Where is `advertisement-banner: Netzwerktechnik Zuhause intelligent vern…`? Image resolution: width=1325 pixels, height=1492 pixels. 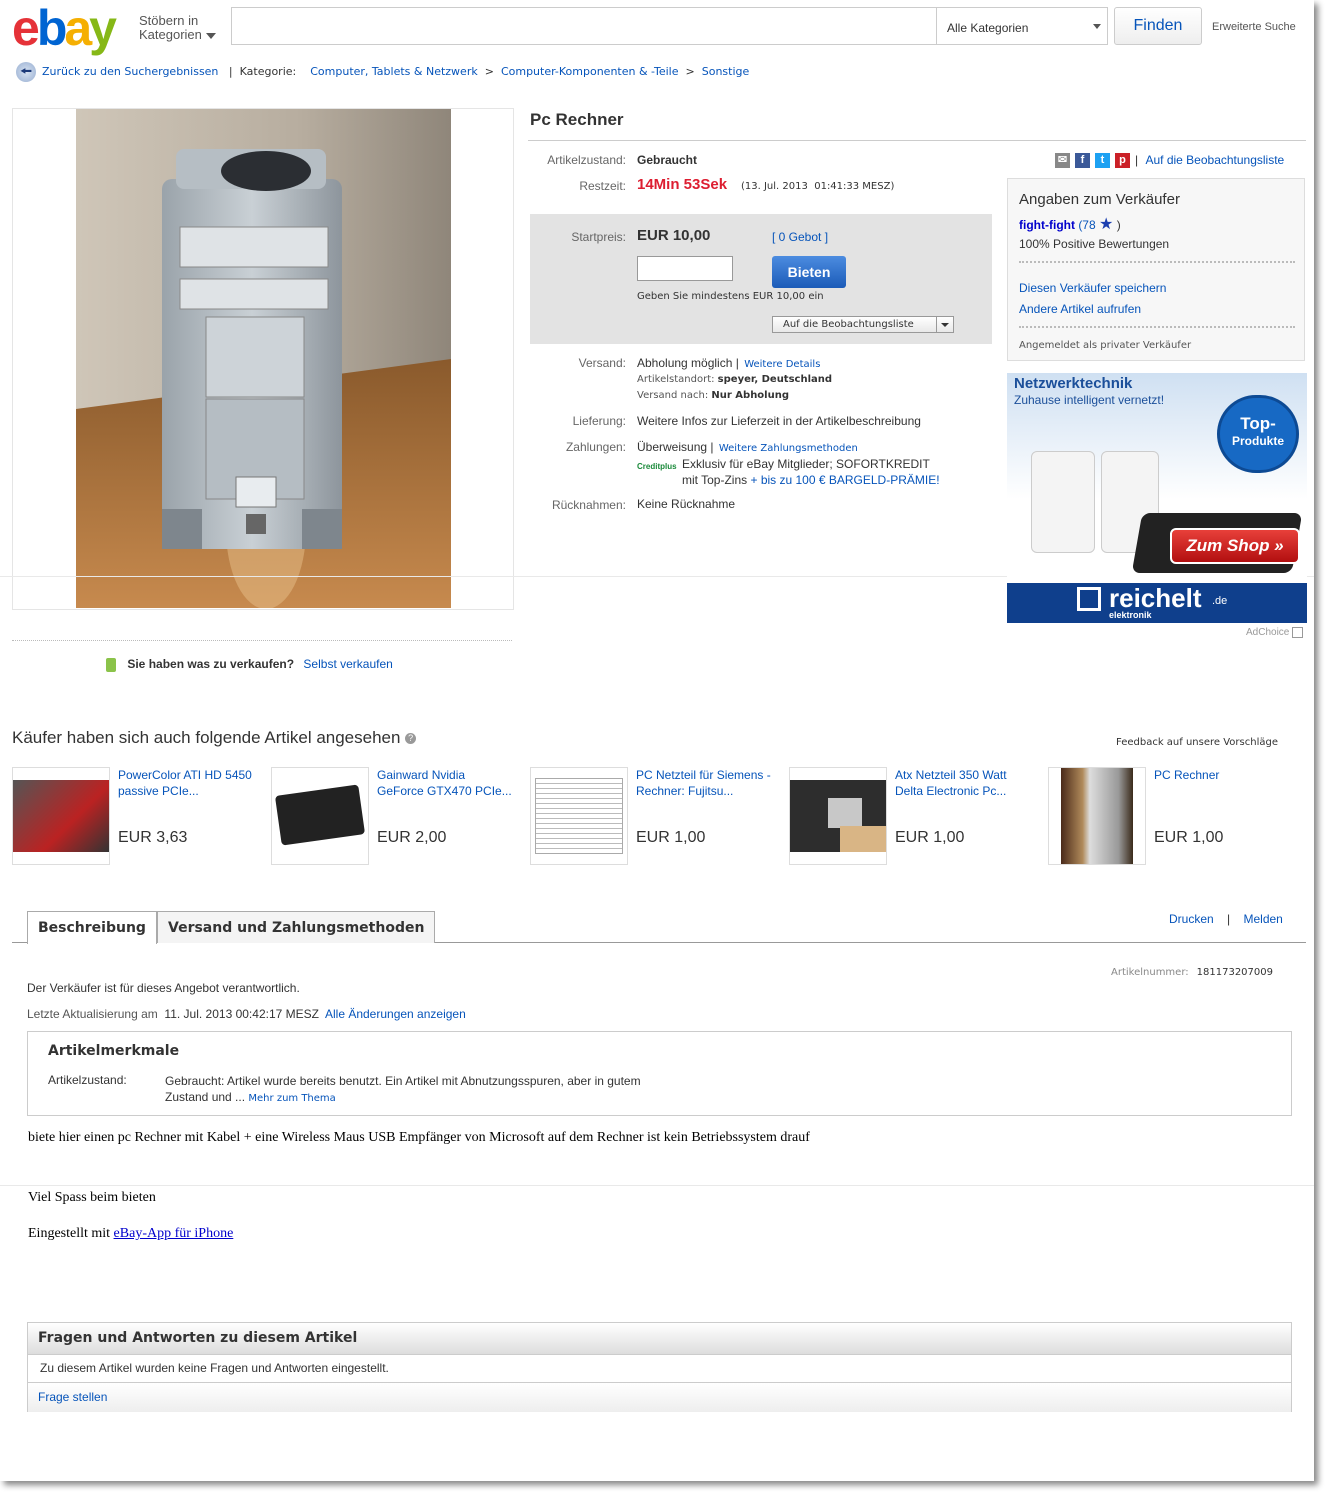
advertisement-banner: Netzwerktechnik Zuhause intelligent vern… is located at coordinates (1157, 498).